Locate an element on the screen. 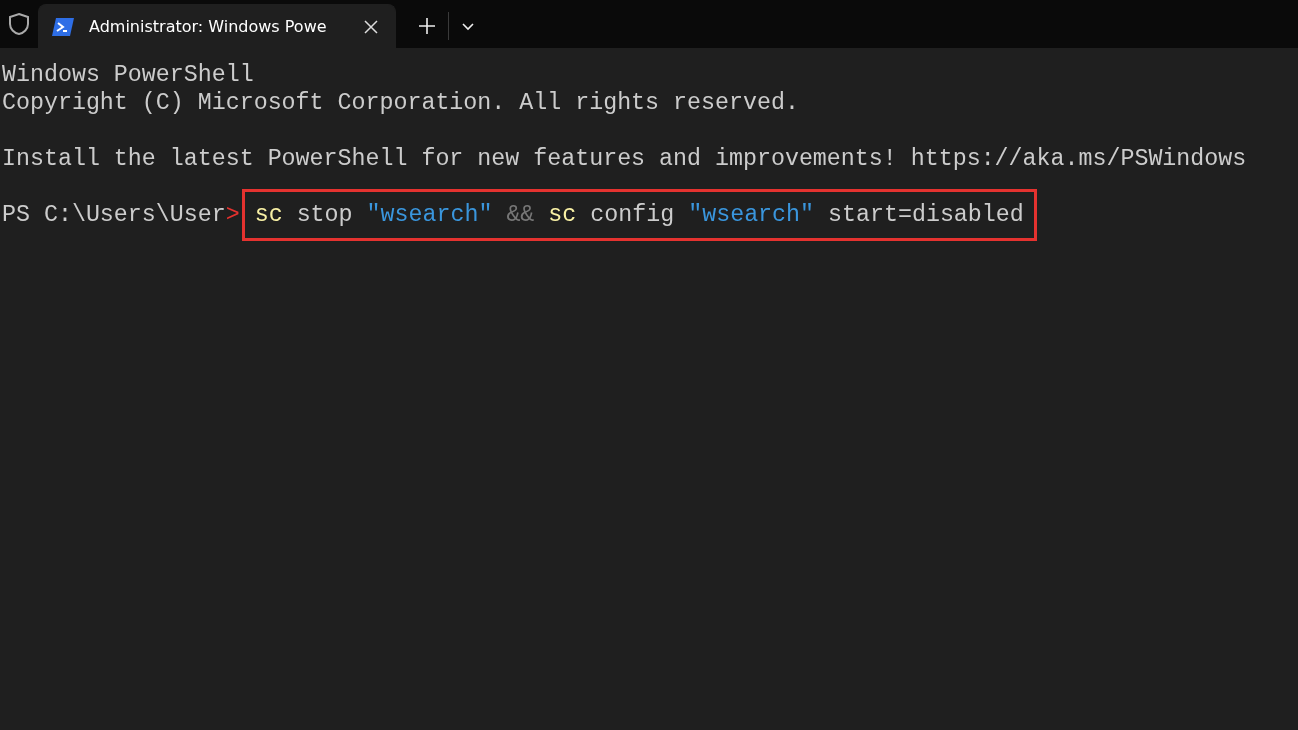  command-token: start=disabled is located at coordinates (926, 215).